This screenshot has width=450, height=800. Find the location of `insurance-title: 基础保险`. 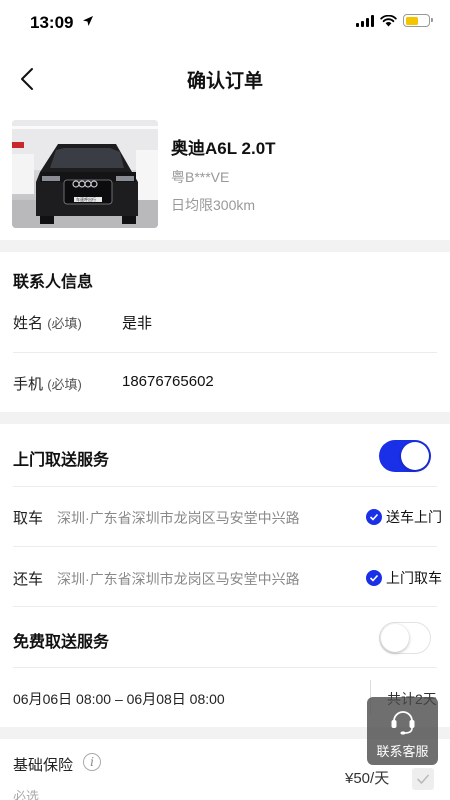

insurance-title: 基础保险 is located at coordinates (43, 765).